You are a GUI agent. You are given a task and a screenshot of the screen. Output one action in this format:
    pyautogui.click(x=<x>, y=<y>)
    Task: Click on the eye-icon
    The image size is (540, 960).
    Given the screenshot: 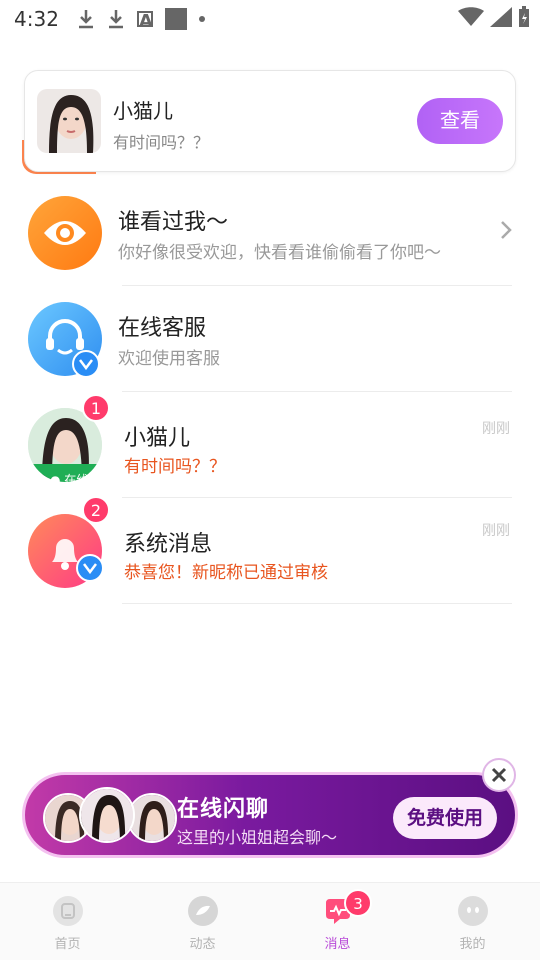 What is the action you would take?
    pyautogui.click(x=65, y=233)
    